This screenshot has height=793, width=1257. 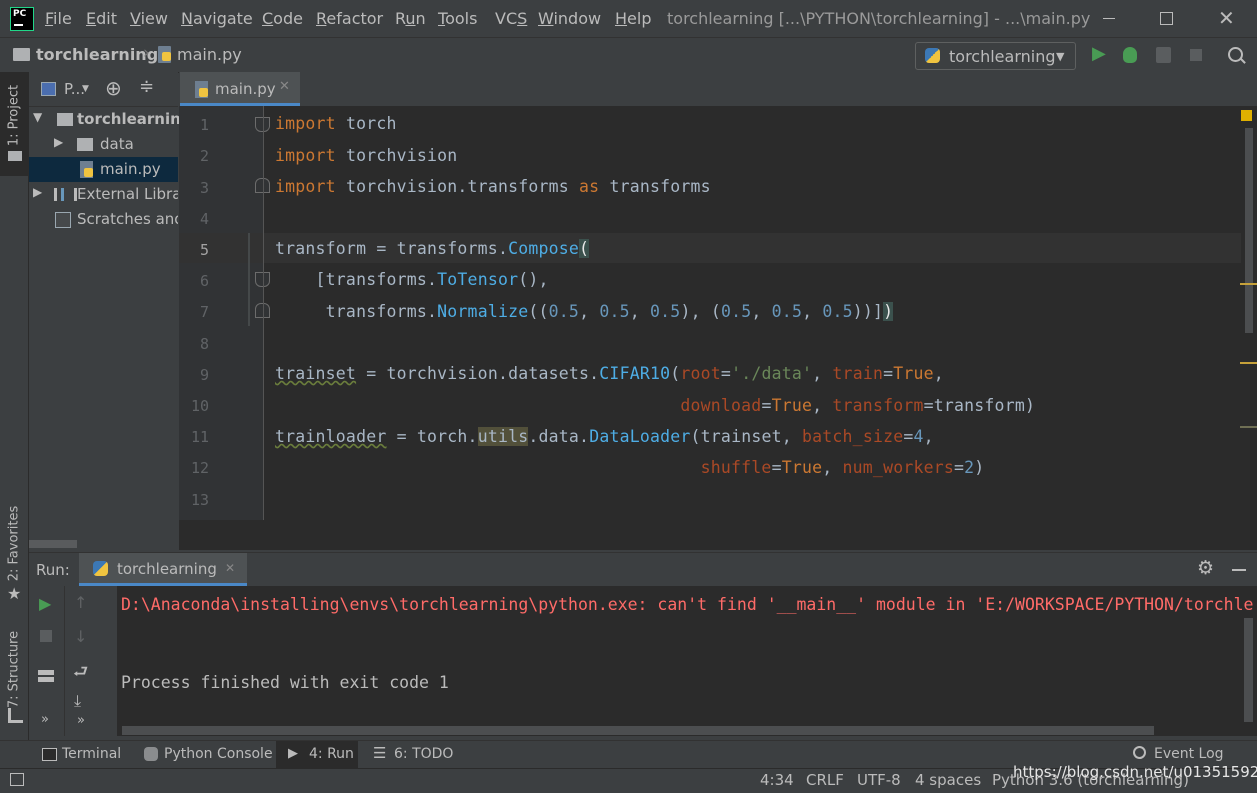 What do you see at coordinates (410, 18) in the screenshot?
I see `menu-run: Run` at bounding box center [410, 18].